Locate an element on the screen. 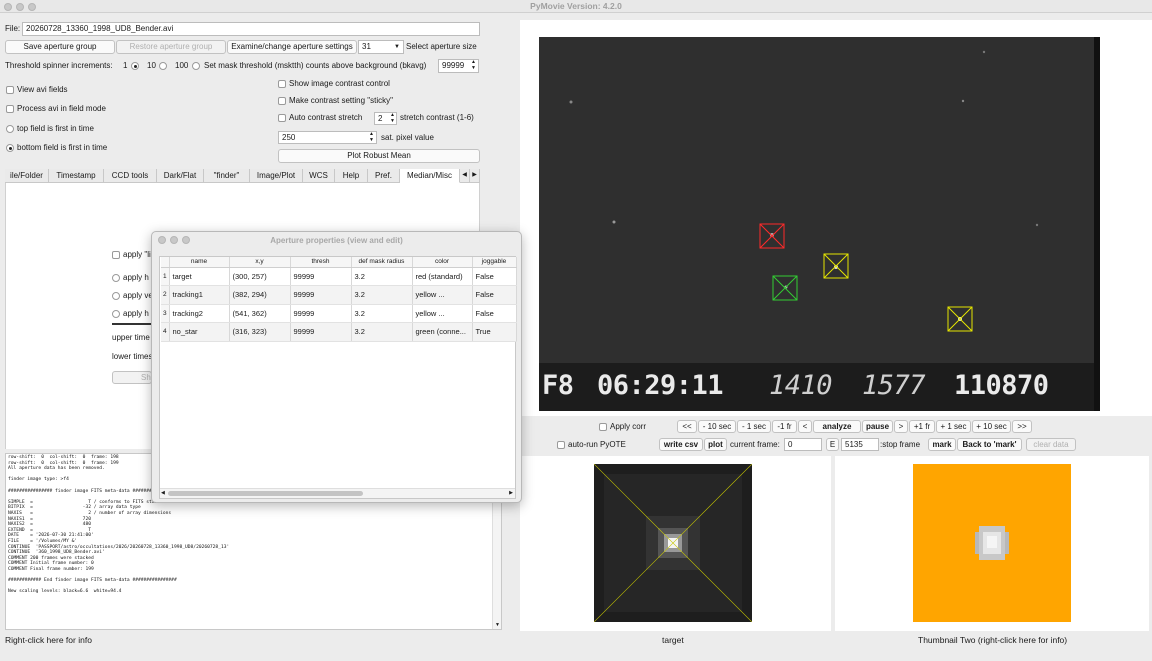  tab-file-folder: ile/Folder is located at coordinates (27, 176).